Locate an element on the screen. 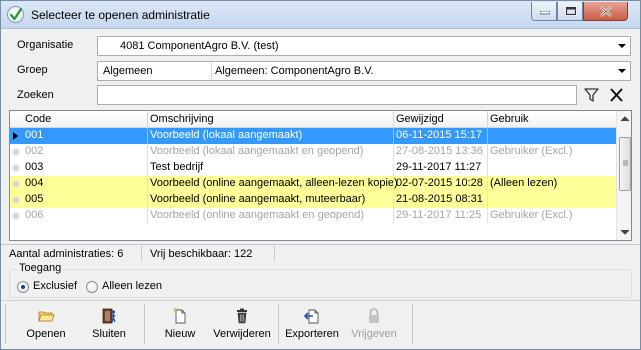  exclusief-radio is located at coordinates (23, 287).